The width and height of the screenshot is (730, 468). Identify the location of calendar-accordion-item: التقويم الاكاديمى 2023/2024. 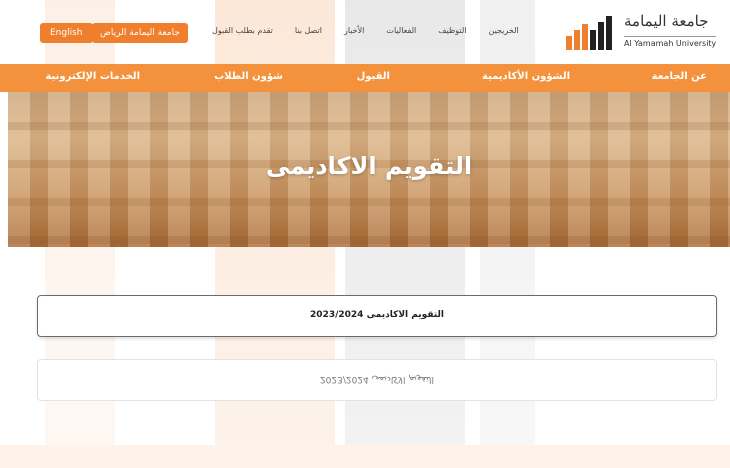
(377, 316).